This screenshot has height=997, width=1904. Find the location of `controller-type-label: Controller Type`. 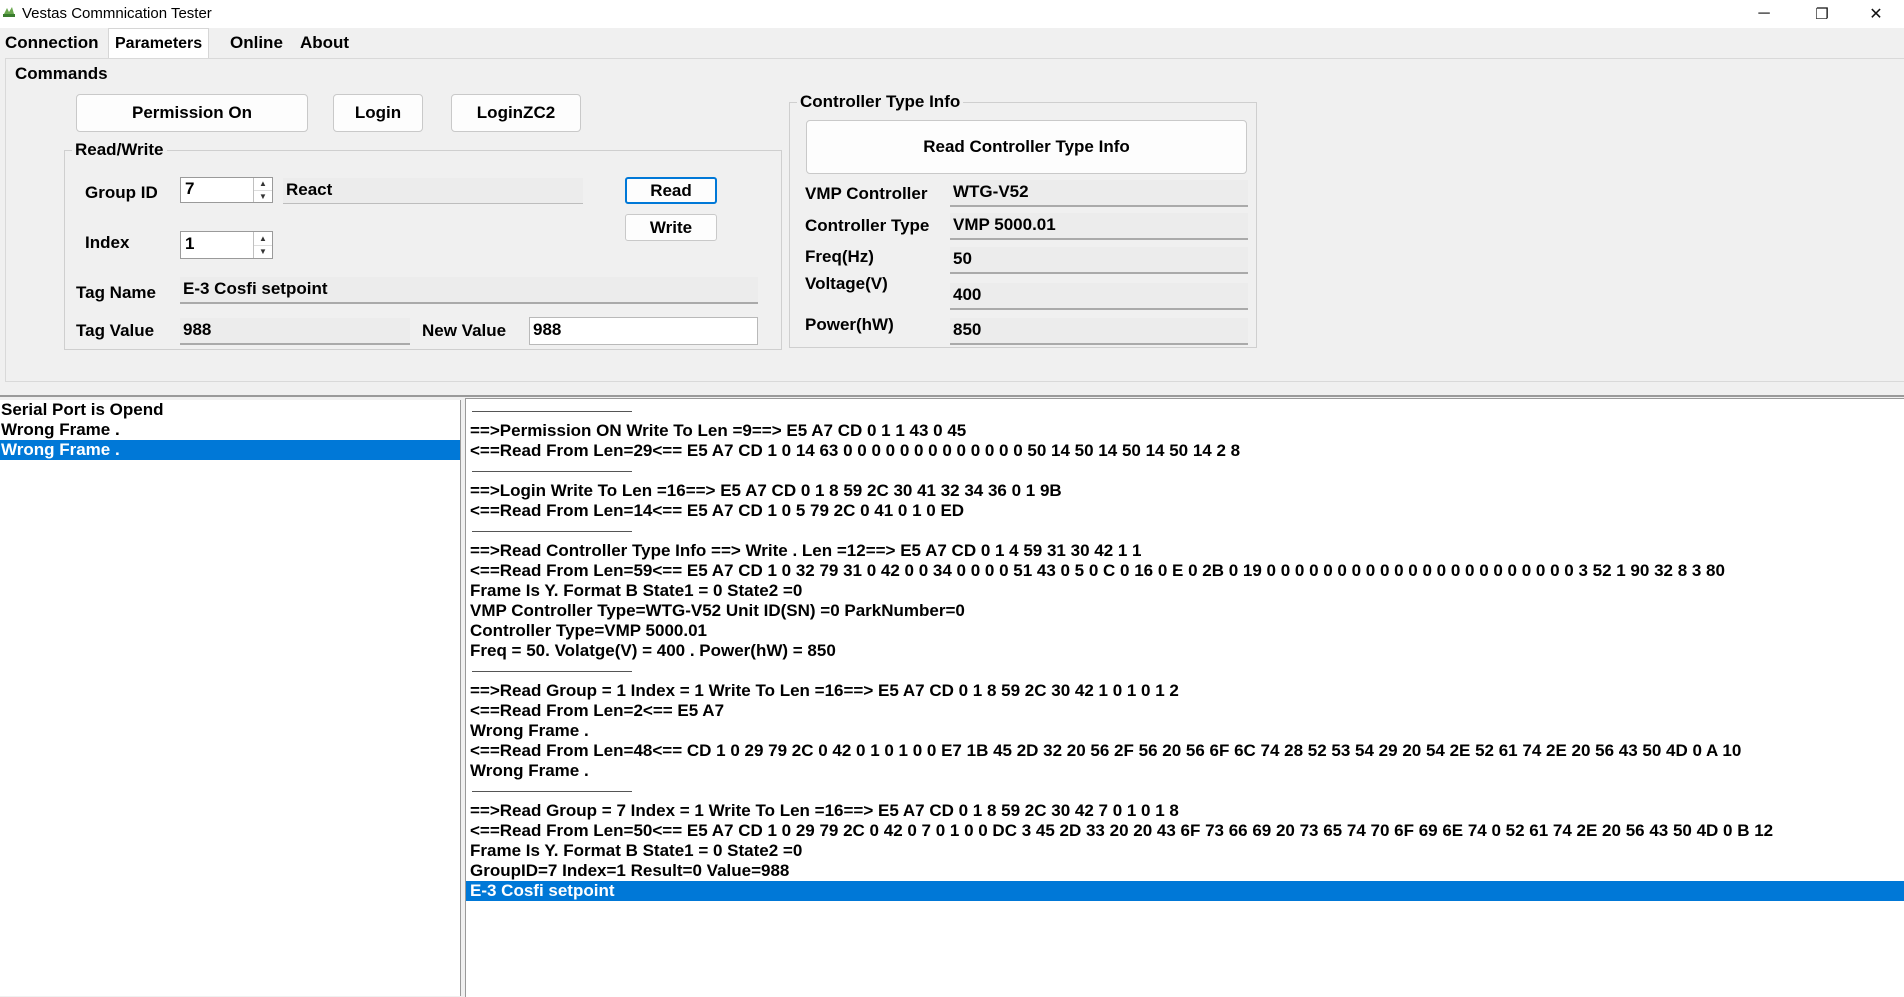

controller-type-label: Controller Type is located at coordinates (867, 225).